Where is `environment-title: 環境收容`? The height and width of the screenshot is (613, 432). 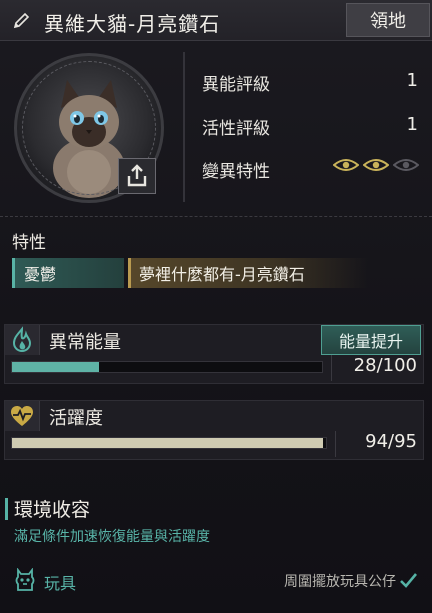 environment-title: 環境收容 is located at coordinates (52, 510).